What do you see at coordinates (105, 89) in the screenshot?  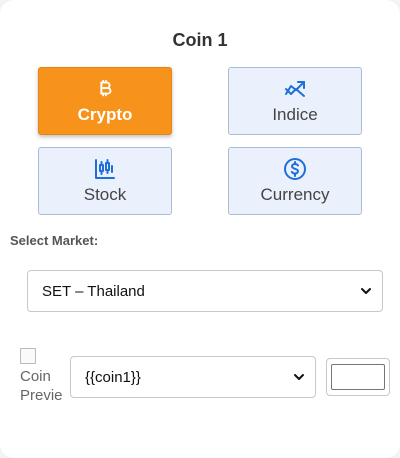 I see `bitcoin-icon` at bounding box center [105, 89].